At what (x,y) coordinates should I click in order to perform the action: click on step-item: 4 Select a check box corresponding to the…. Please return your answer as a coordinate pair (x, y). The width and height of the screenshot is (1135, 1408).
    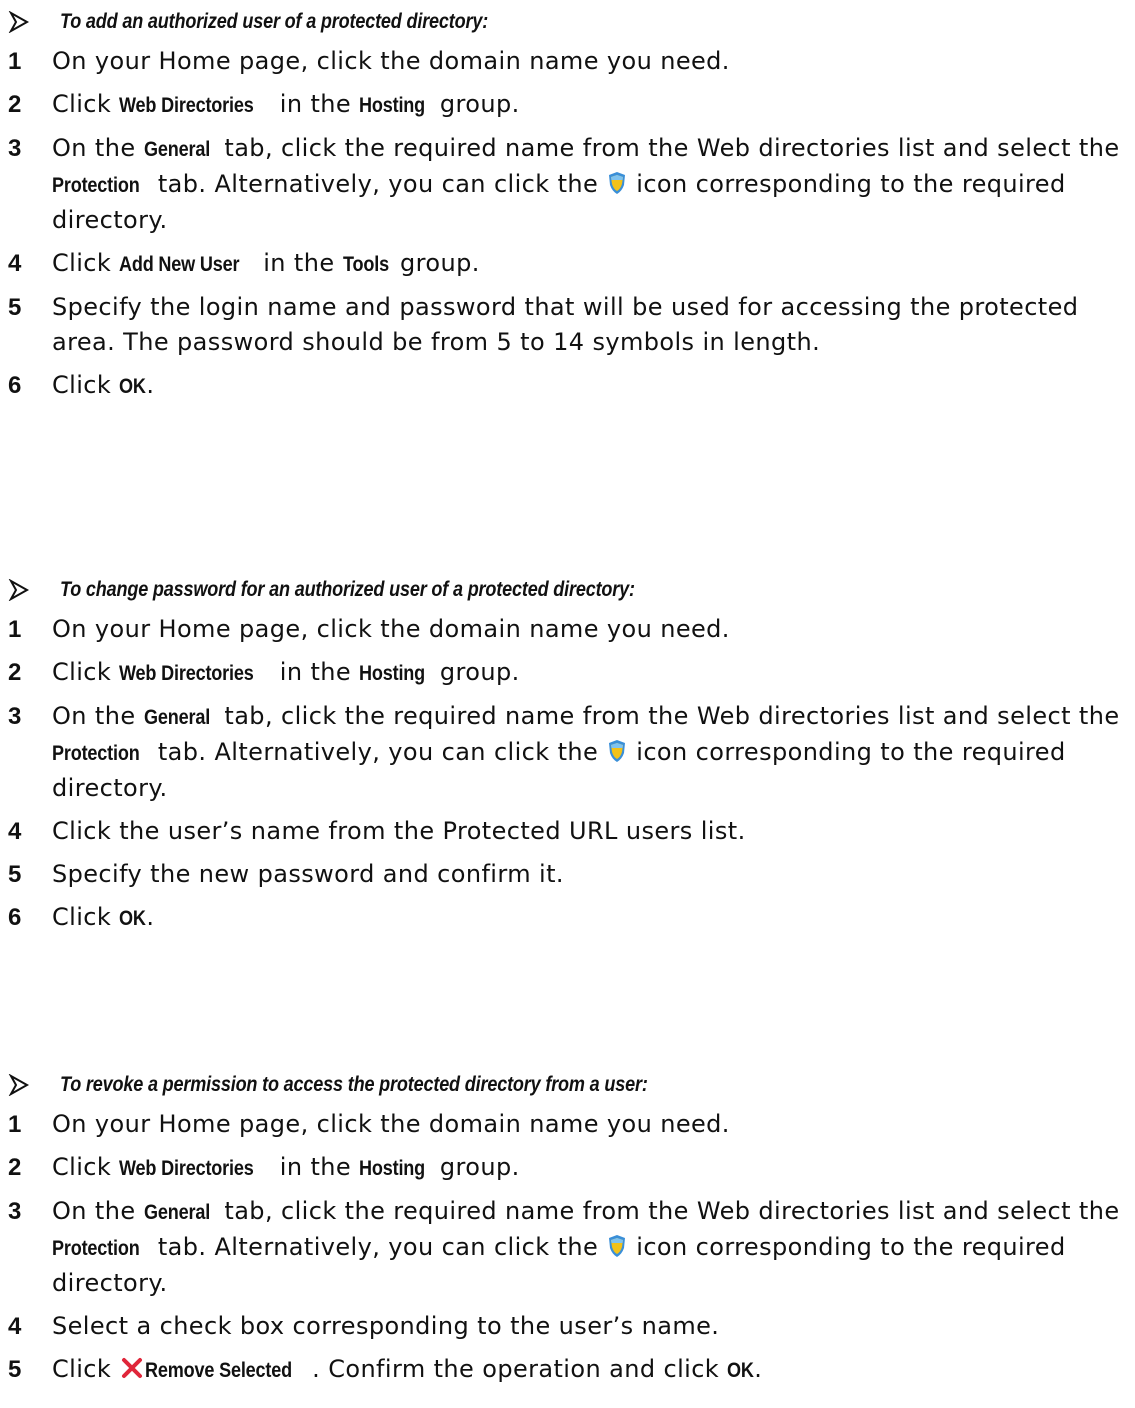
    Looking at the image, I should click on (567, 1326).